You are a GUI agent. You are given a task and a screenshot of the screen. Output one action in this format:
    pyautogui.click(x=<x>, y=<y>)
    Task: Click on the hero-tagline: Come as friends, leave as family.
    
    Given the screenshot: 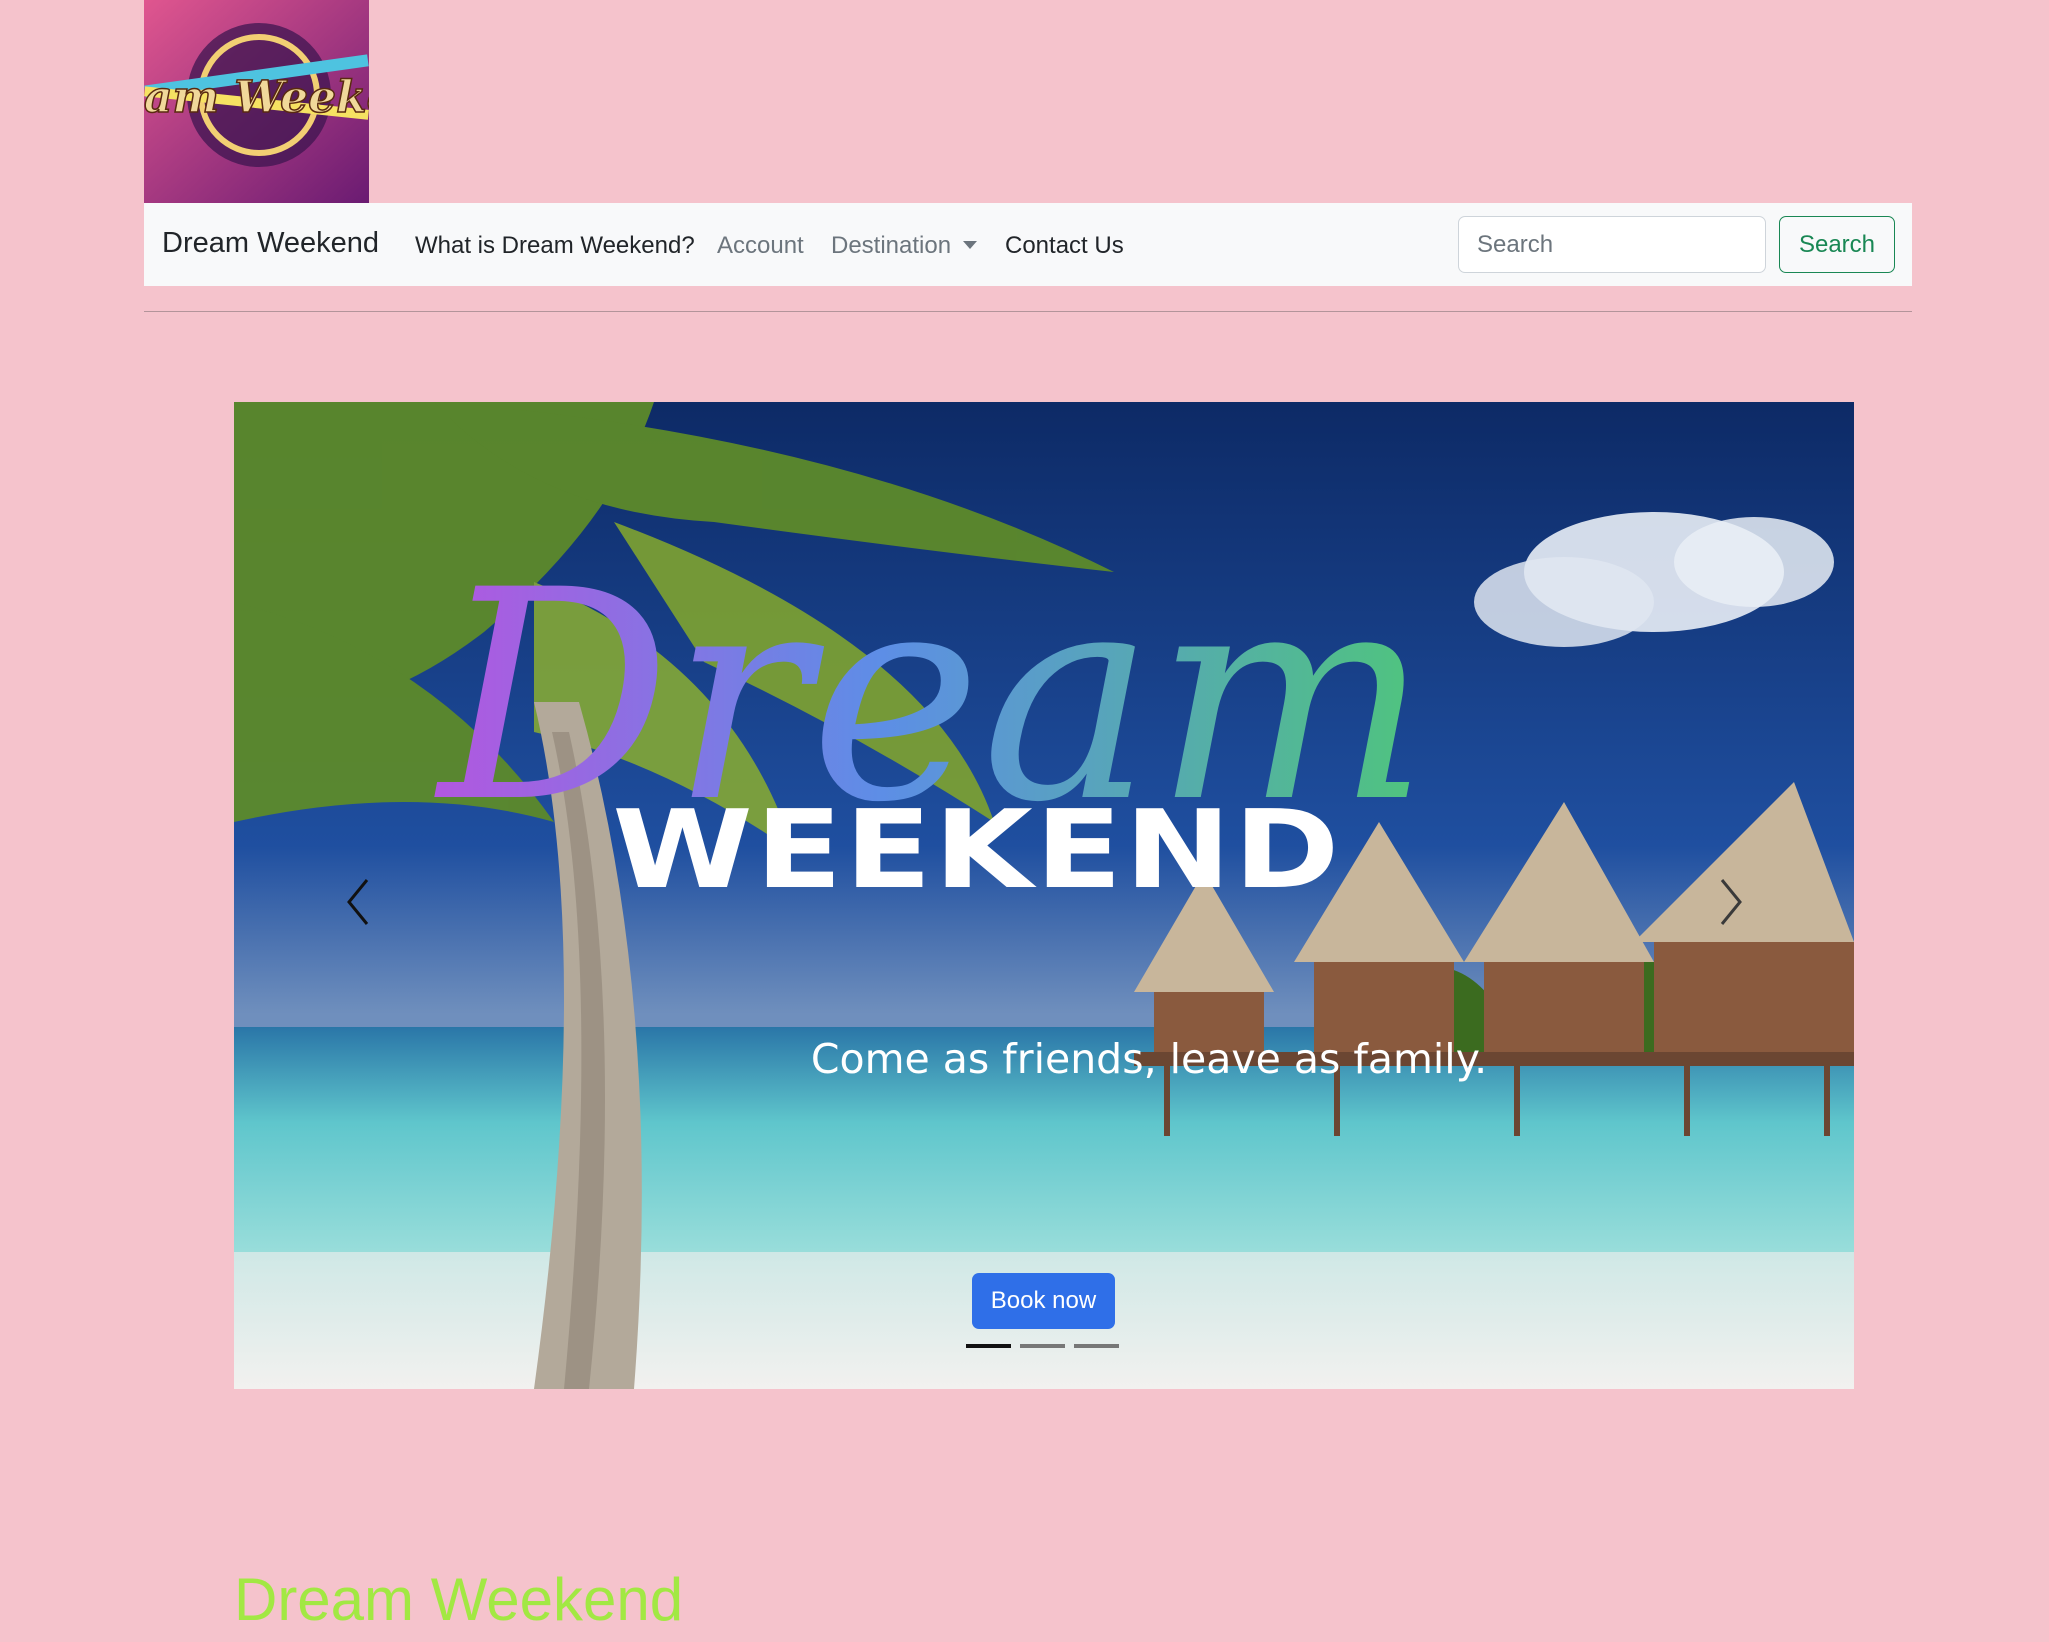 What is the action you would take?
    pyautogui.click(x=1149, y=1059)
    